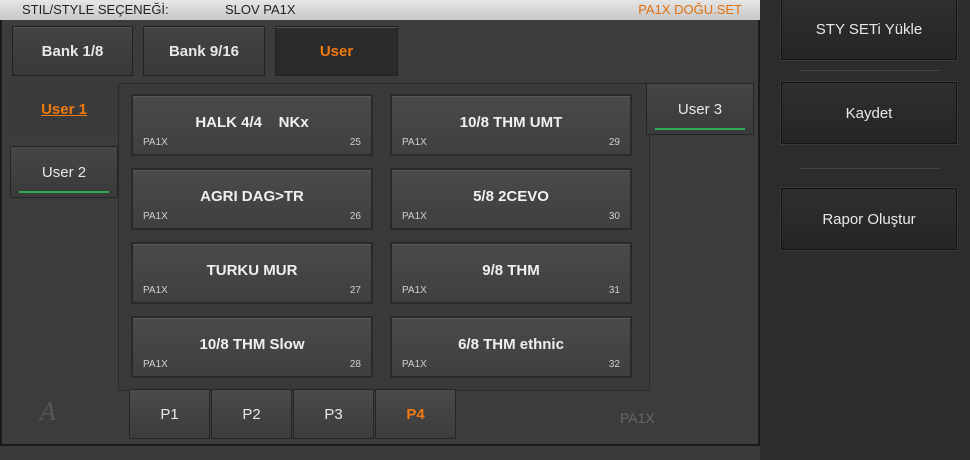 The height and width of the screenshot is (460, 970). What do you see at coordinates (511, 196) in the screenshot?
I see `slot-name: 5/8 2CEVO` at bounding box center [511, 196].